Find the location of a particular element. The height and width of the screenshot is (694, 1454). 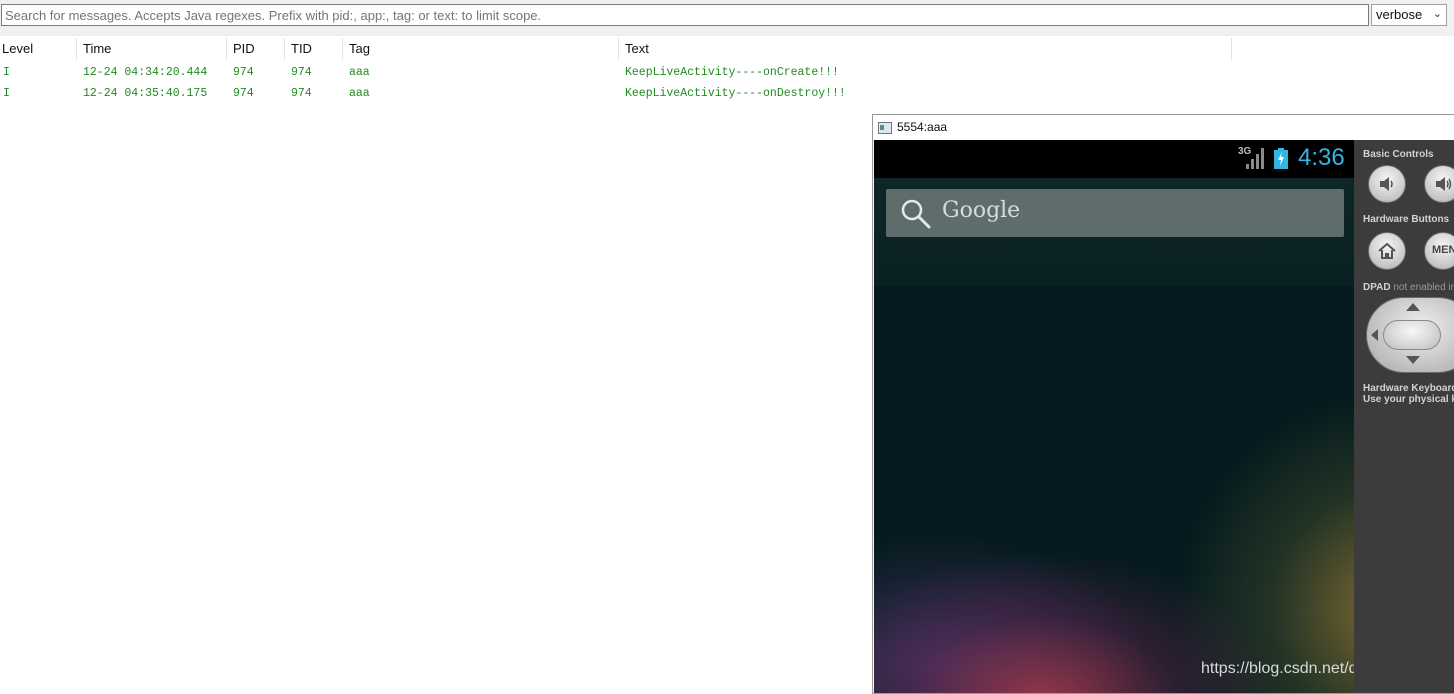

speaker-icon is located at coordinates (1386, 184).